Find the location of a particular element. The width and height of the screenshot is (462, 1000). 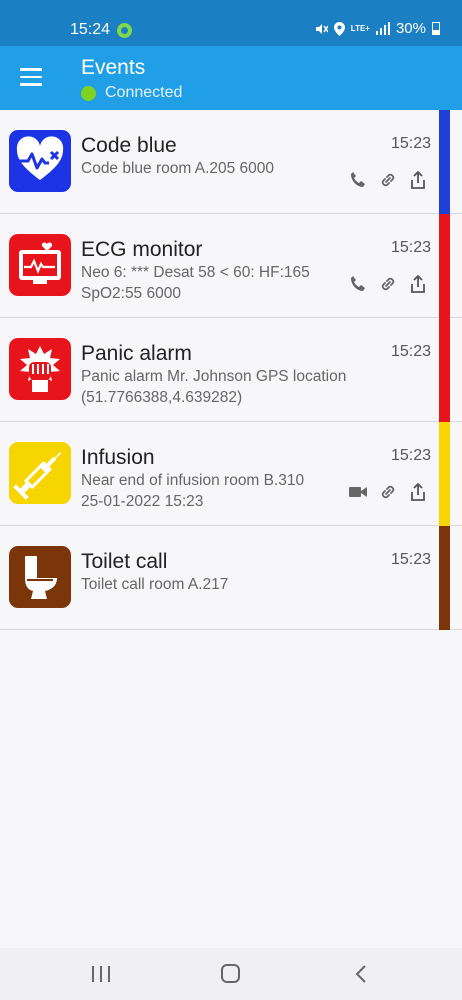

event-title: ECG monitor is located at coordinates (142, 249).